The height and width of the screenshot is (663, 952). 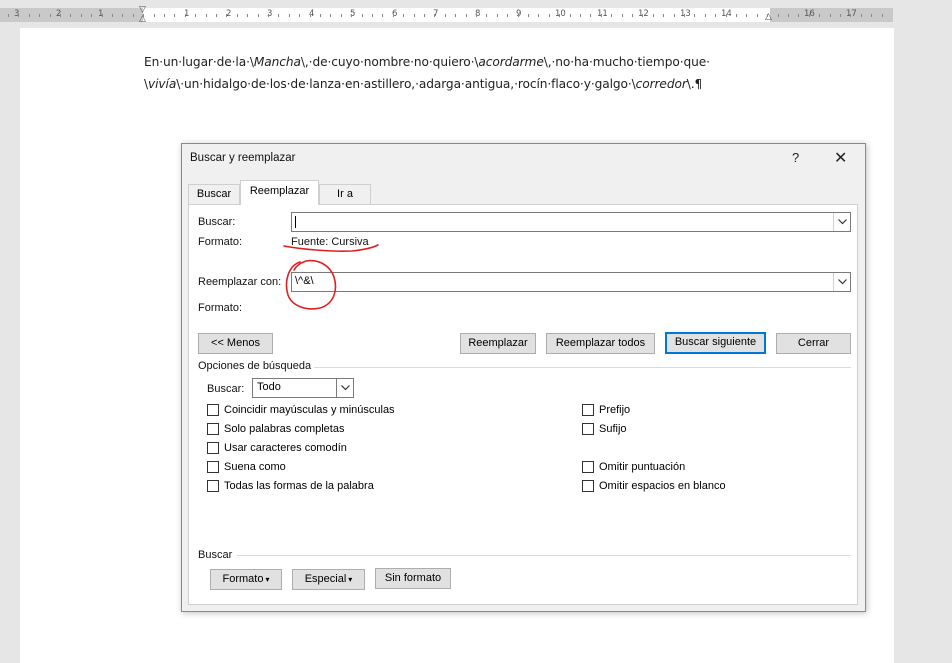 What do you see at coordinates (279, 192) in the screenshot?
I see `tab-replace: Reemplazar` at bounding box center [279, 192].